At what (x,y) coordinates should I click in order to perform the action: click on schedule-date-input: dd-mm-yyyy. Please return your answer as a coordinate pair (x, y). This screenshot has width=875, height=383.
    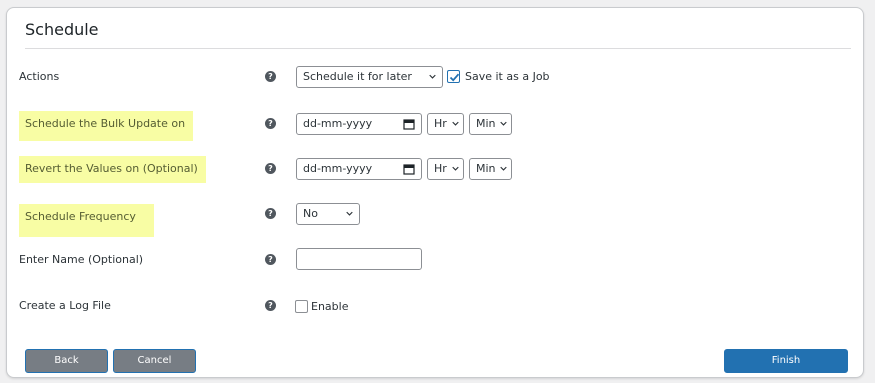
    Looking at the image, I should click on (359, 124).